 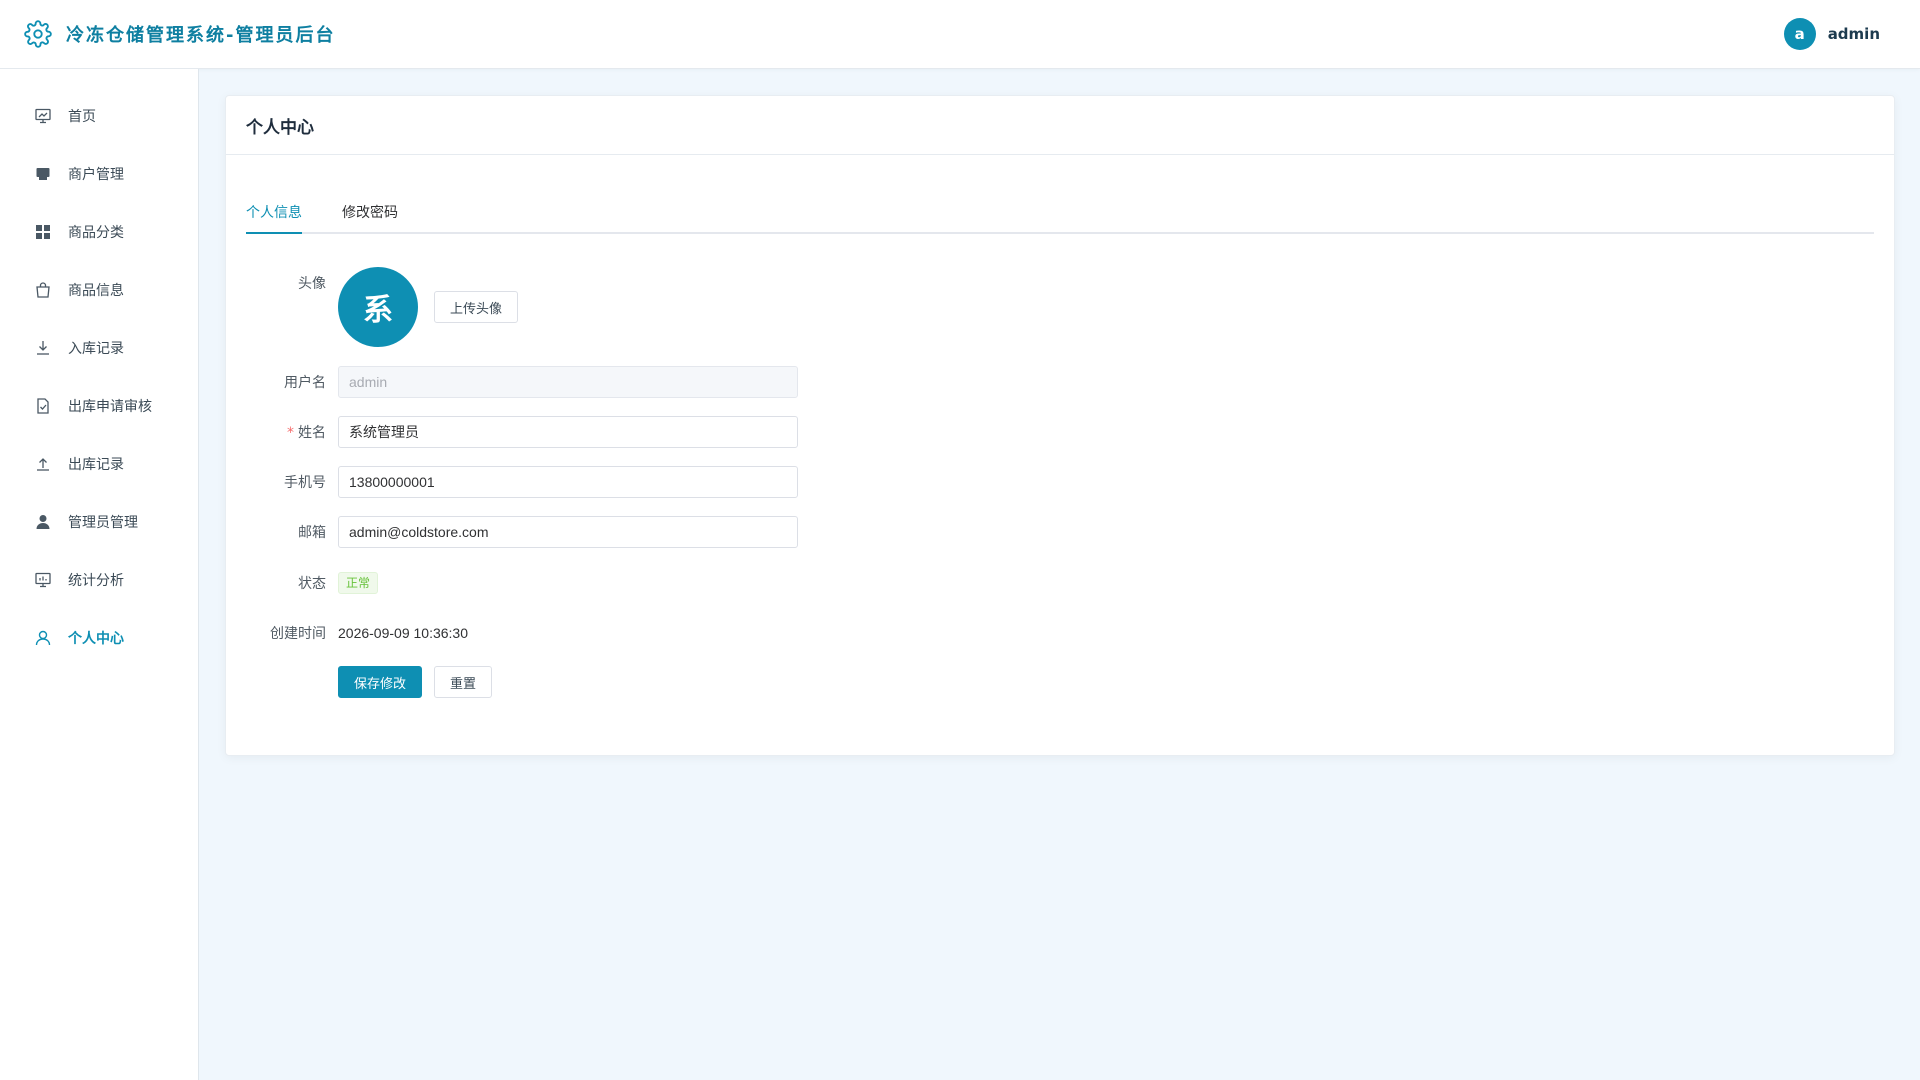 I want to click on sidebar-item-label: 出库申请审核, so click(x=110, y=407).